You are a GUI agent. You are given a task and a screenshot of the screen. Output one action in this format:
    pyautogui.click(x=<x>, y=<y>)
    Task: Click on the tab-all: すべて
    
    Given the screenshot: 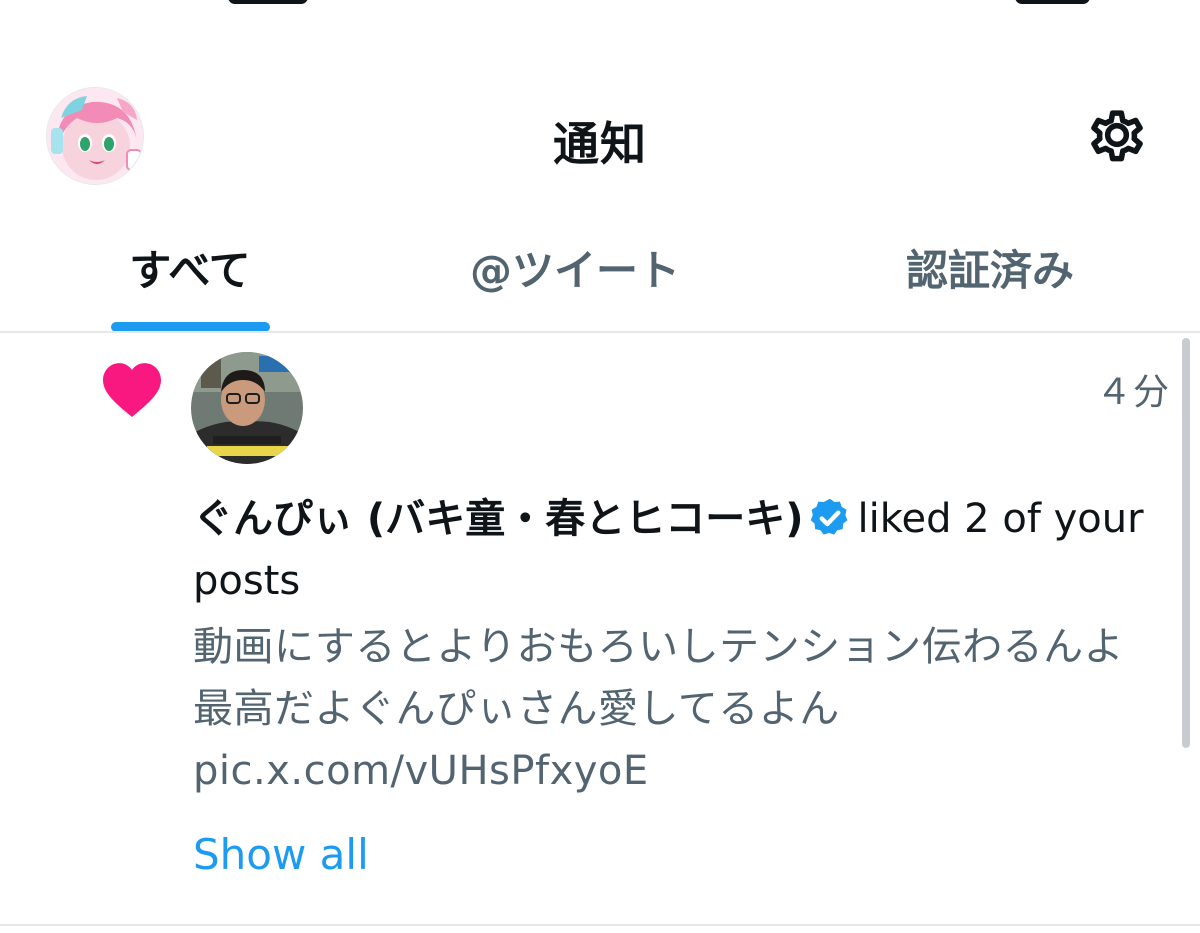 What is the action you would take?
    pyautogui.click(x=190, y=271)
    